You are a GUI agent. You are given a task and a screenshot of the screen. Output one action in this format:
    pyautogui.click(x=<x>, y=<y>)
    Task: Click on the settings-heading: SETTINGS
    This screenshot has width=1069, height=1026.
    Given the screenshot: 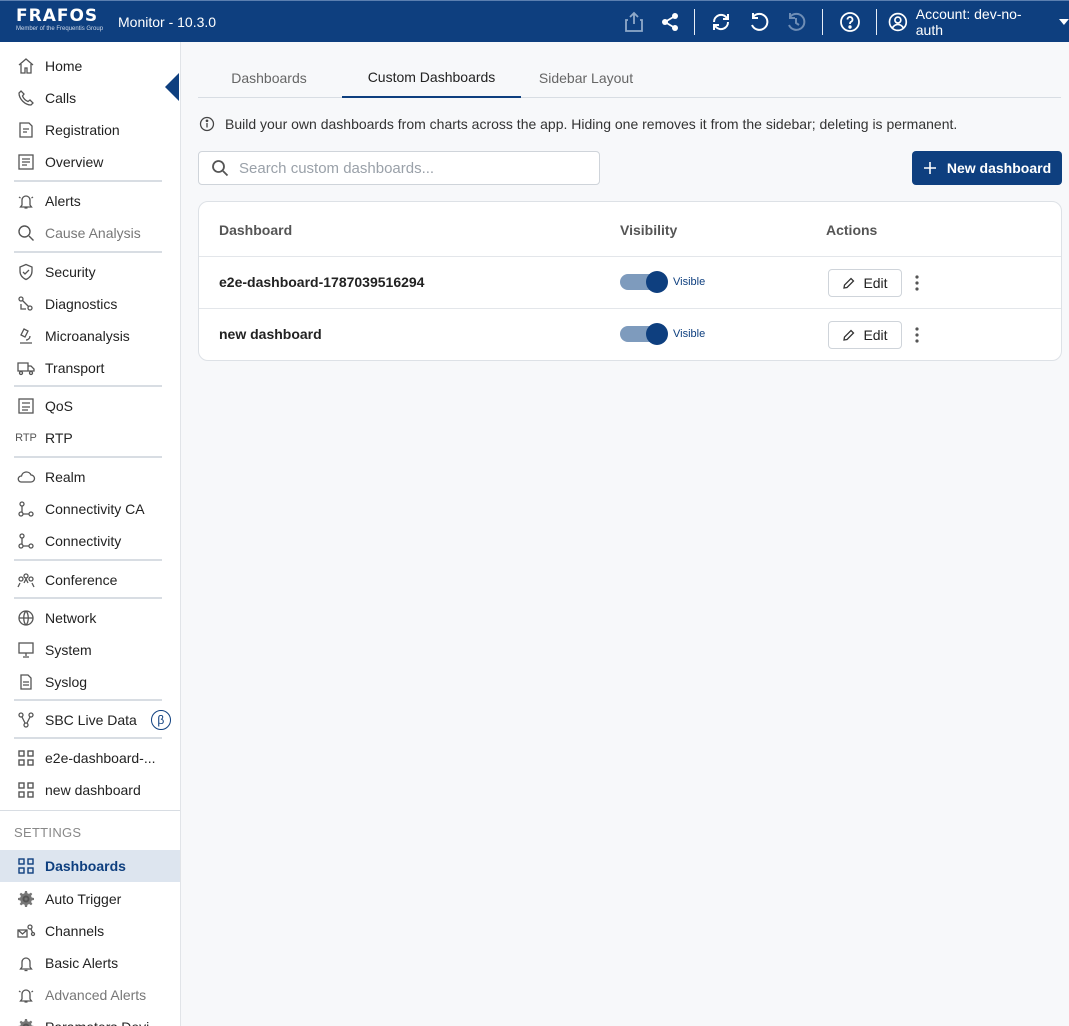 What is the action you would take?
    pyautogui.click(x=48, y=832)
    